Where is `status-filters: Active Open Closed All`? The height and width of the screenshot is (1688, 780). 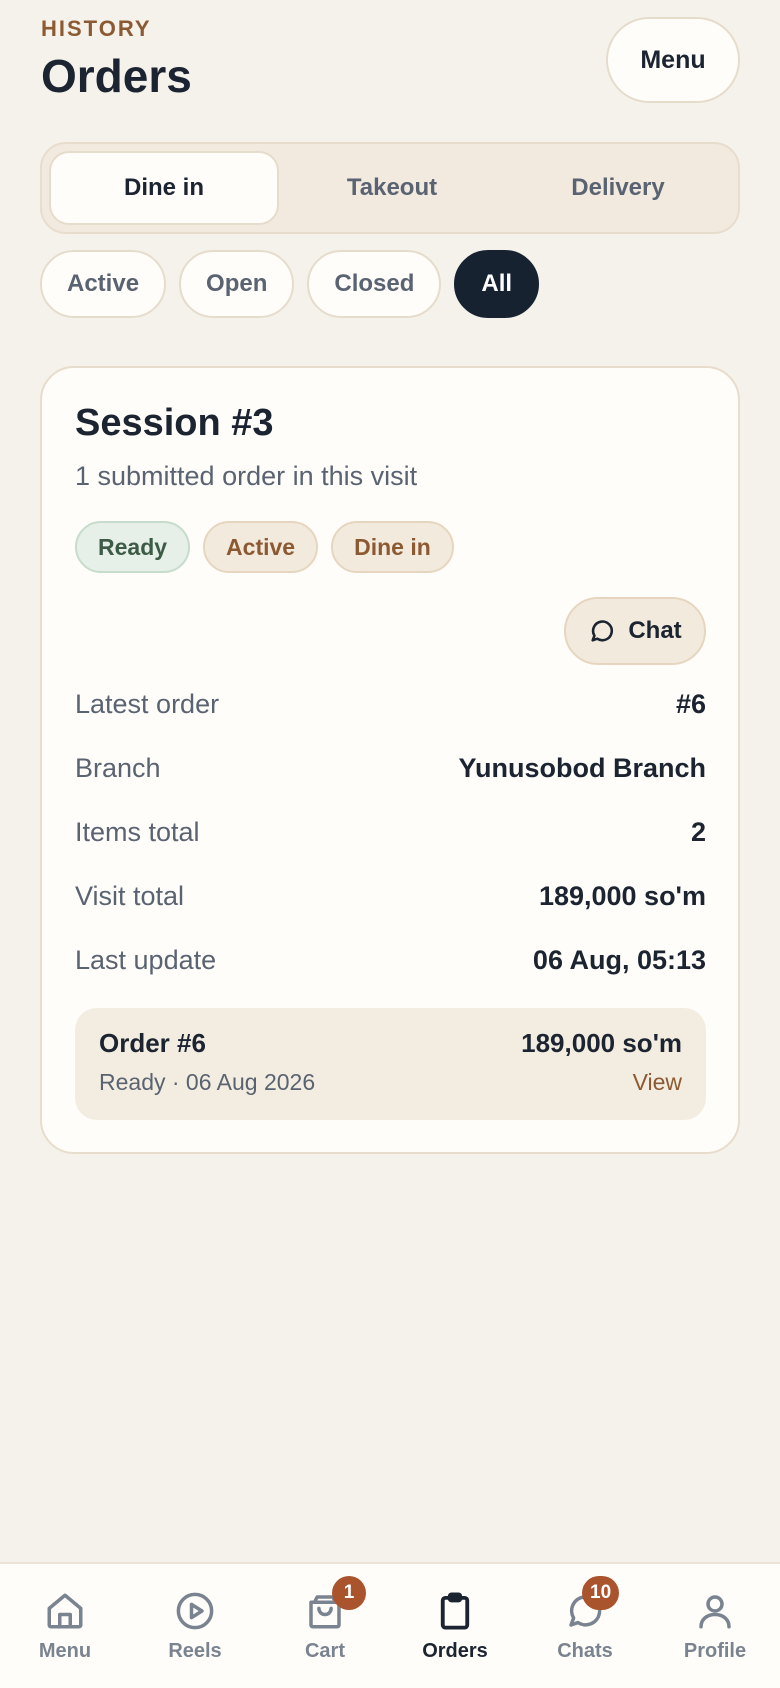
status-filters: Active Open Closed All is located at coordinates (290, 284).